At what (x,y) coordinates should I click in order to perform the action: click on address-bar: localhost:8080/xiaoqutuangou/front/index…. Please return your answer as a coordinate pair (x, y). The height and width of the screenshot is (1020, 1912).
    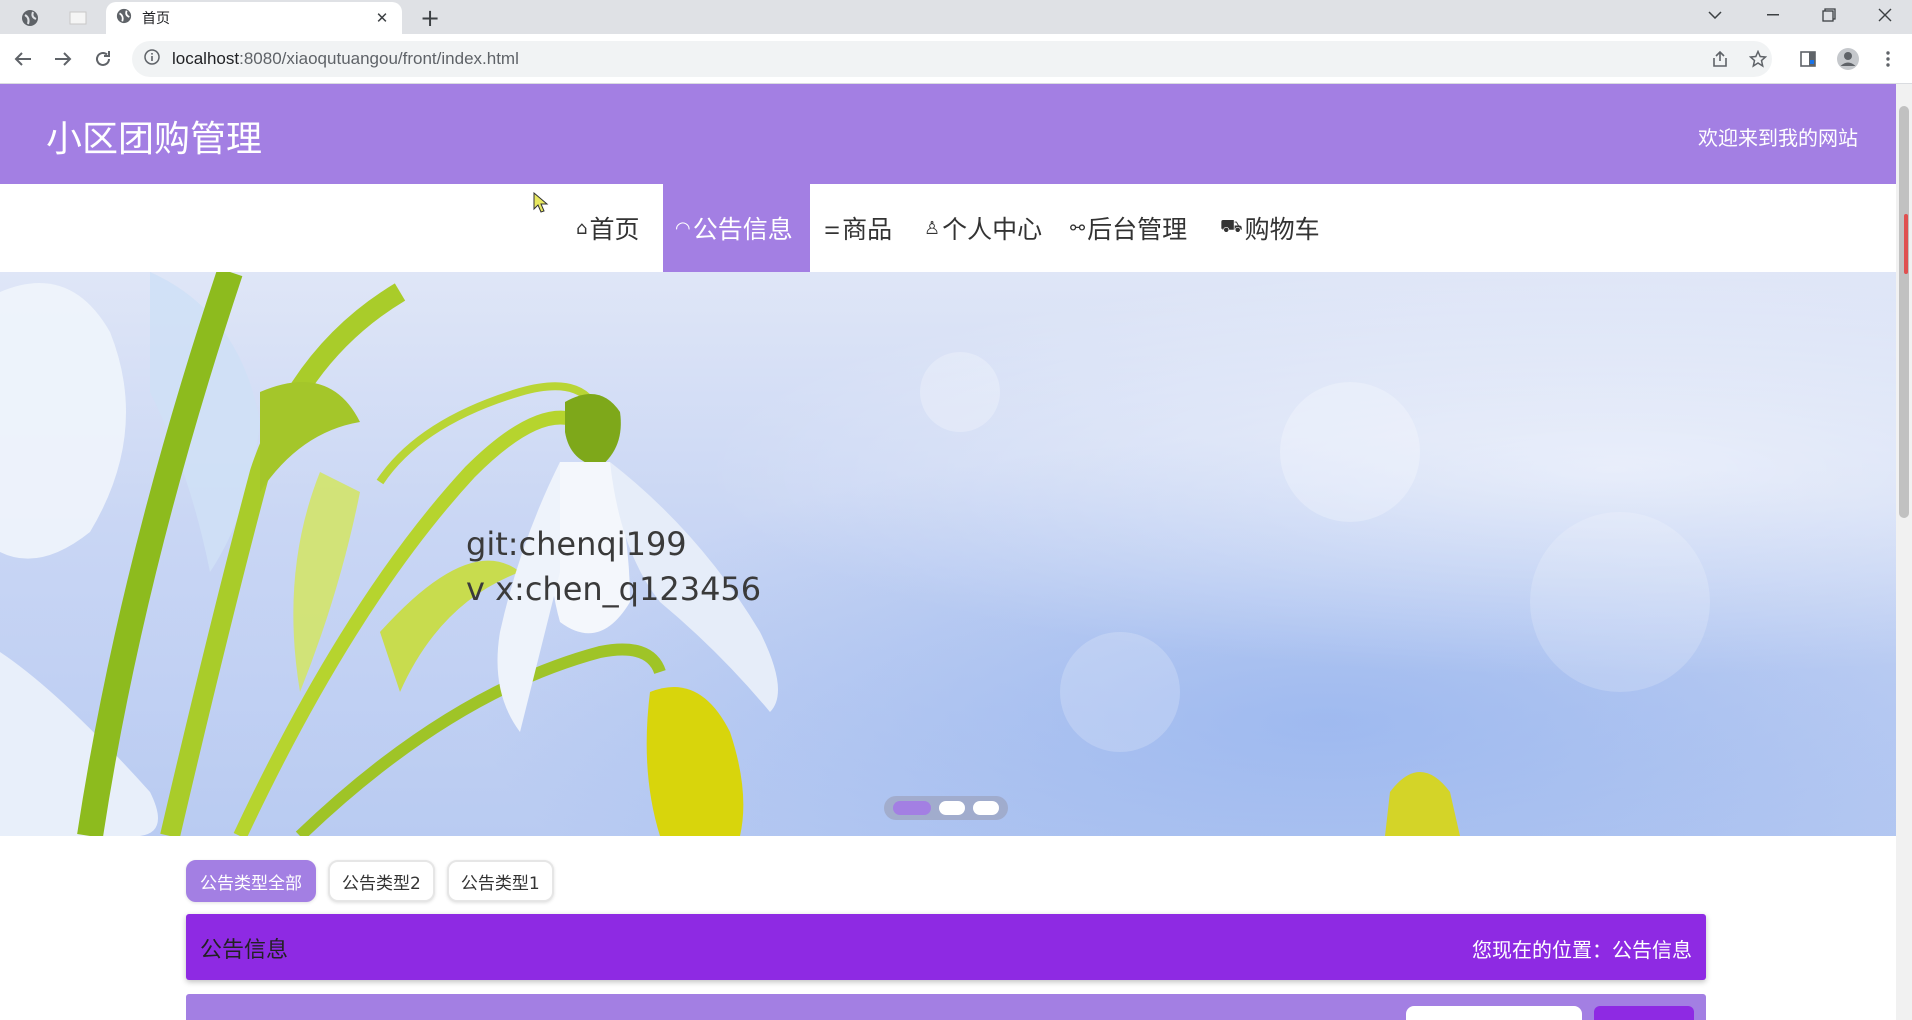
    Looking at the image, I should click on (952, 59).